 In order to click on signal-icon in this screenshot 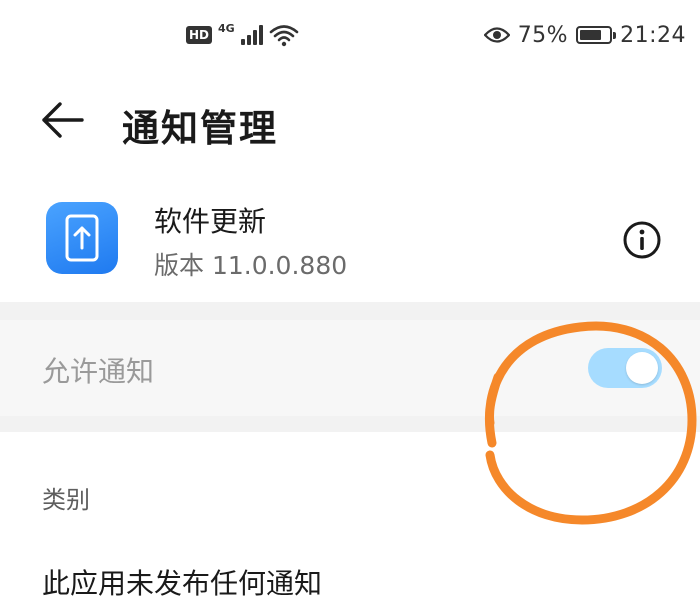, I will do `click(251, 35)`.